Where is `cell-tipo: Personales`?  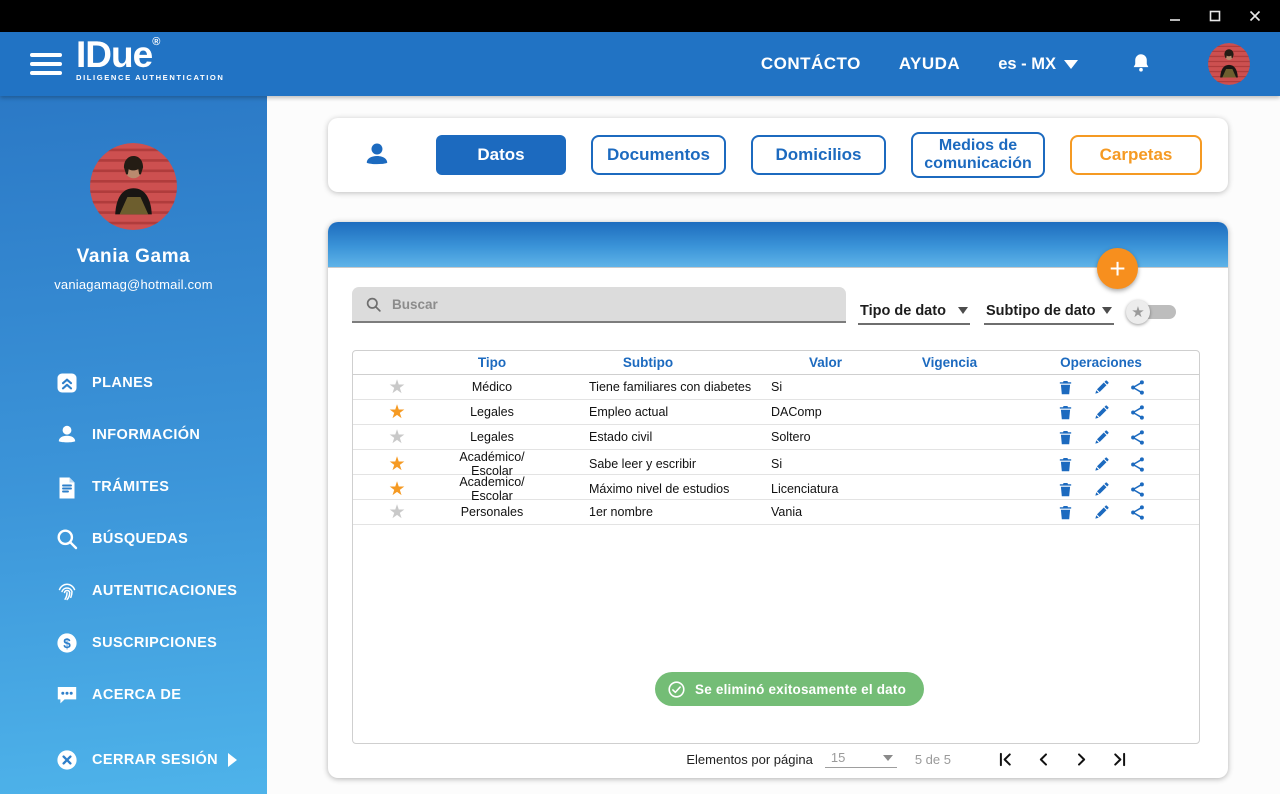
cell-tipo: Personales is located at coordinates (492, 512).